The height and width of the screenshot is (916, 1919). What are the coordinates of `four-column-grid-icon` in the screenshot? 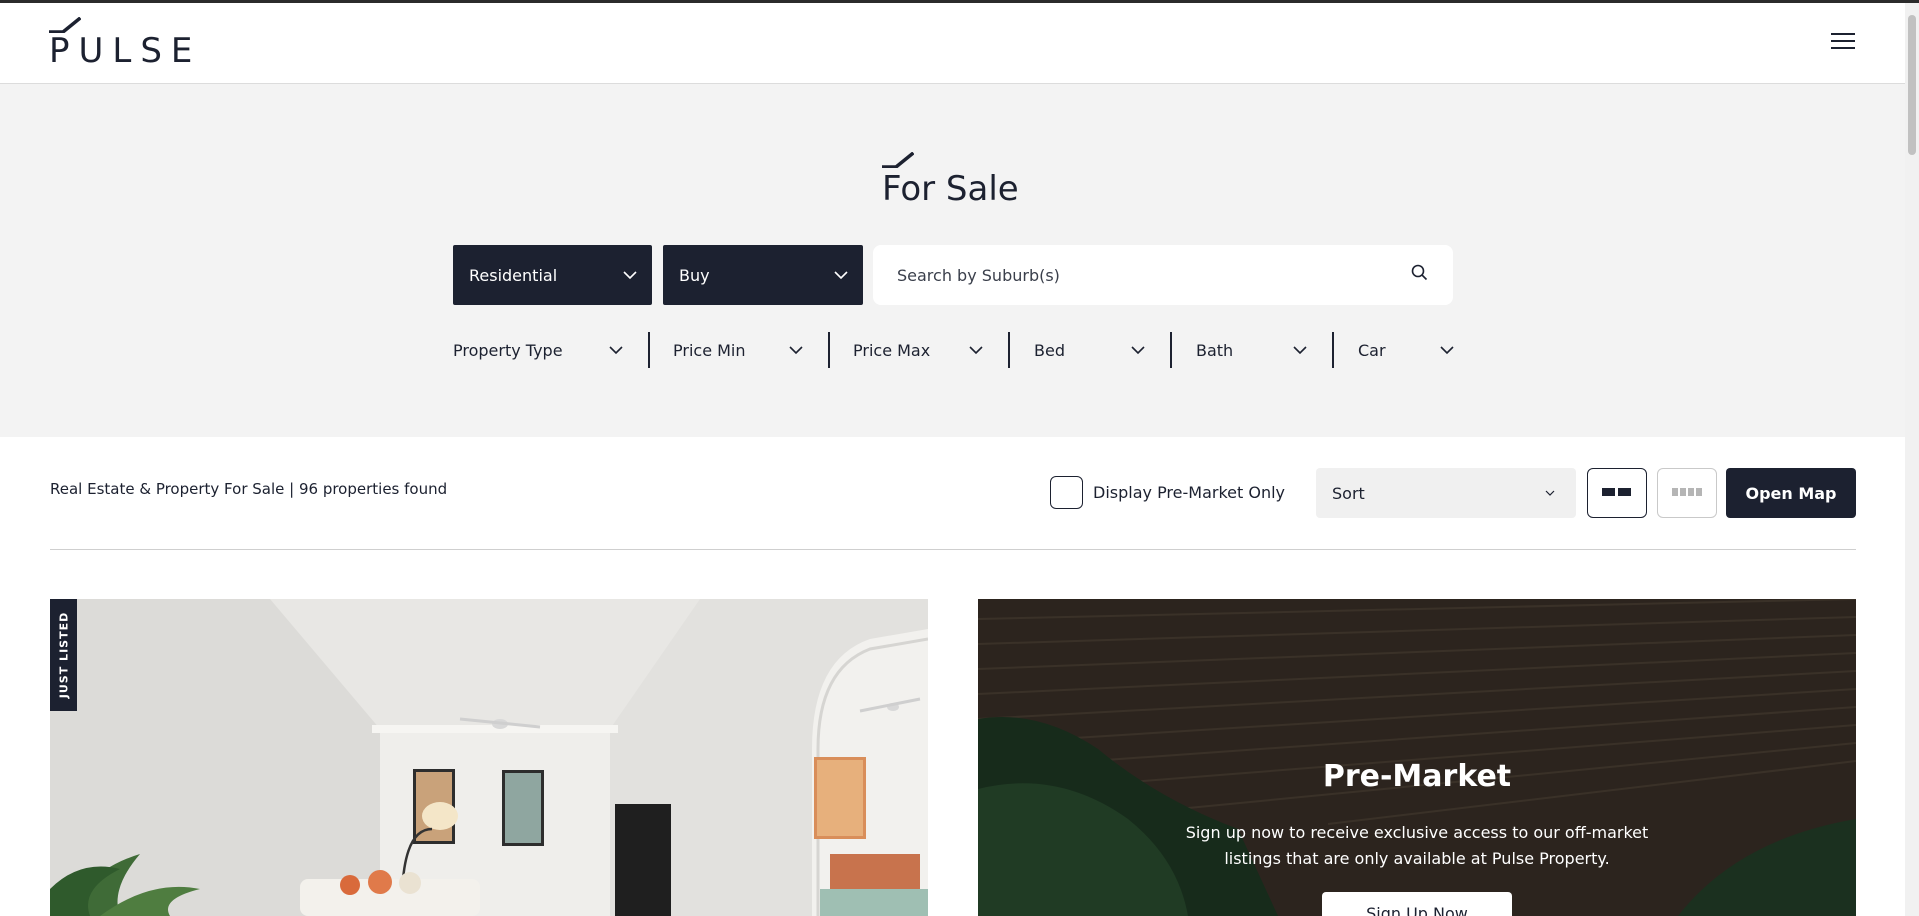 It's located at (1687, 492).